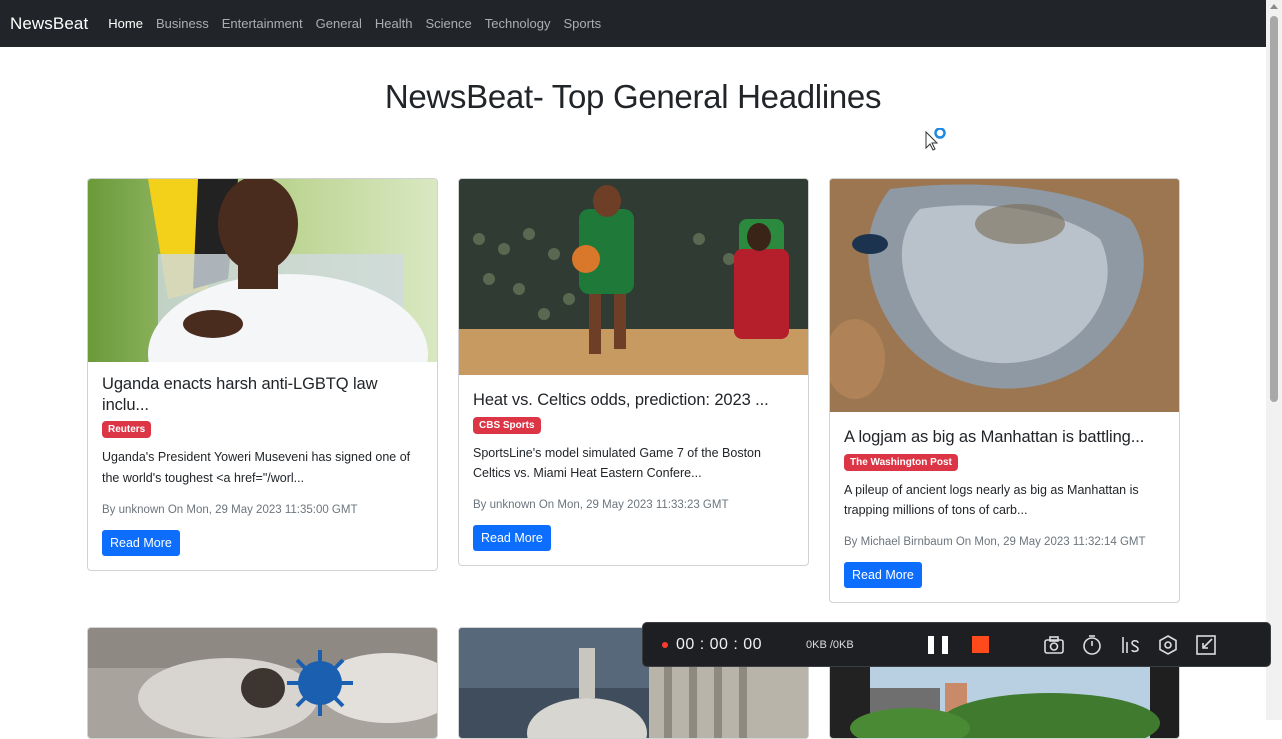  I want to click on pause-button, so click(938, 644).